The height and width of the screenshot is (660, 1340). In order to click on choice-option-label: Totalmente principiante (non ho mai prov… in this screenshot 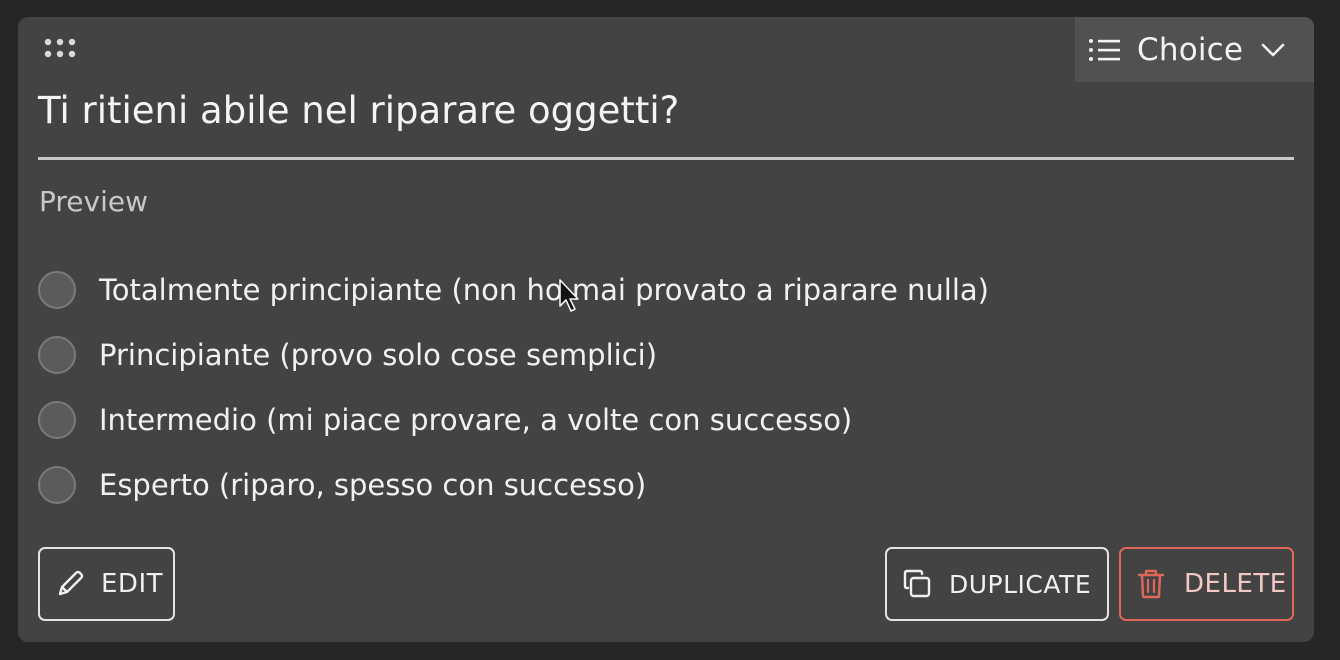, I will do `click(544, 289)`.